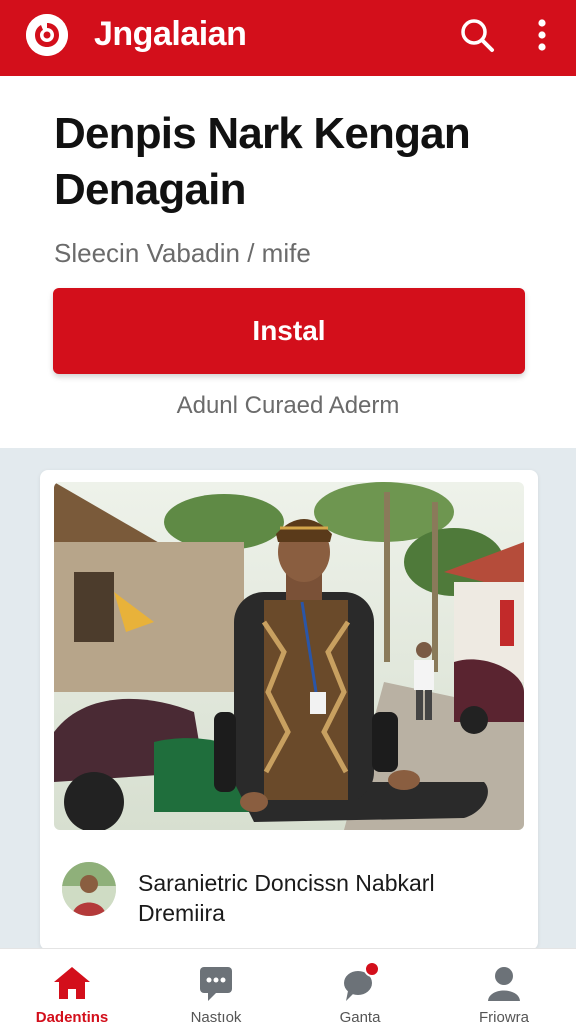 Image resolution: width=576 pixels, height=1024 pixels. Describe the element at coordinates (262, 161) in the screenshot. I see `app-title: Denpis Nark Kengan Denagain` at that location.